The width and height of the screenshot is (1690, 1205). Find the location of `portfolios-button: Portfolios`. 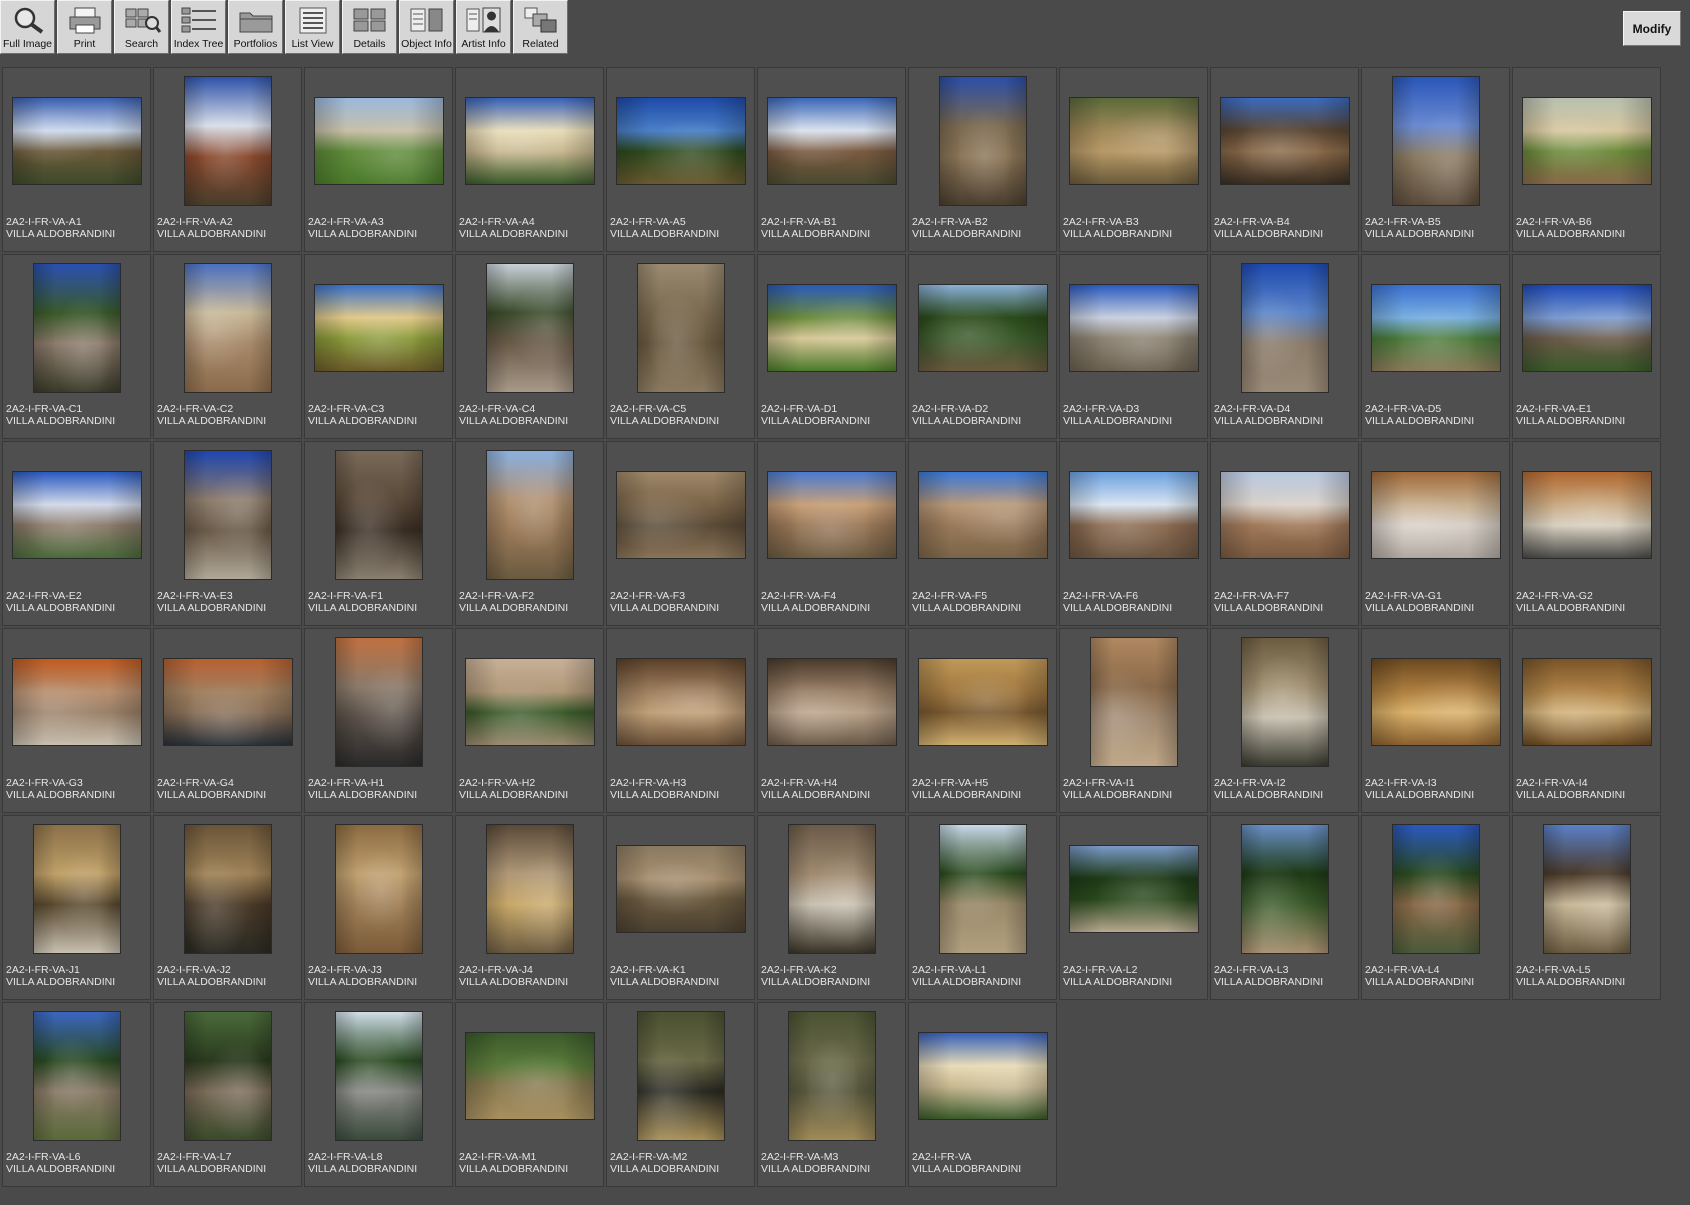

portfolios-button: Portfolios is located at coordinates (255, 27).